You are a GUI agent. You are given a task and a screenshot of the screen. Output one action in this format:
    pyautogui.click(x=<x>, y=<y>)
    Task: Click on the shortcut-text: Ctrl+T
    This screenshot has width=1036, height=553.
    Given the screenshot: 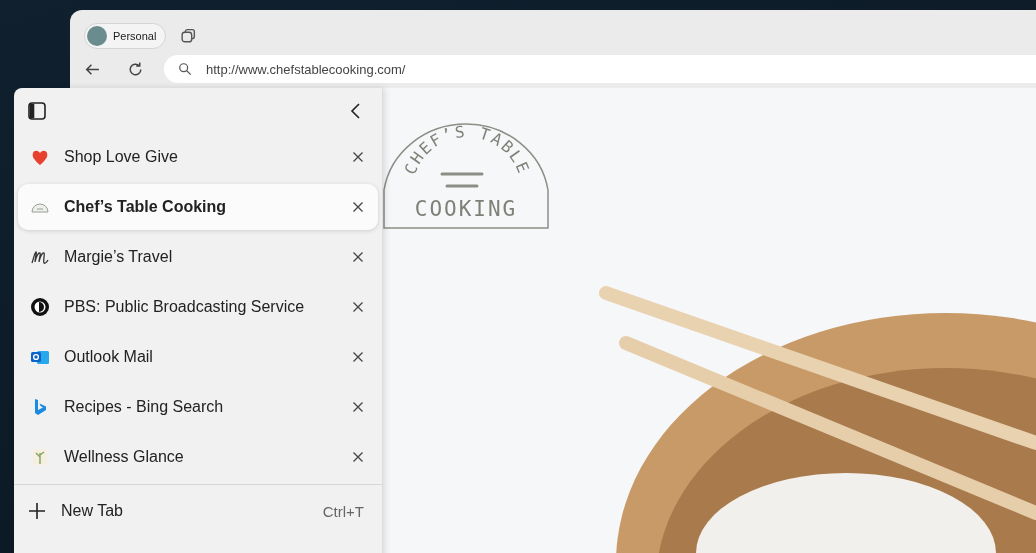 What is the action you would take?
    pyautogui.click(x=343, y=511)
    